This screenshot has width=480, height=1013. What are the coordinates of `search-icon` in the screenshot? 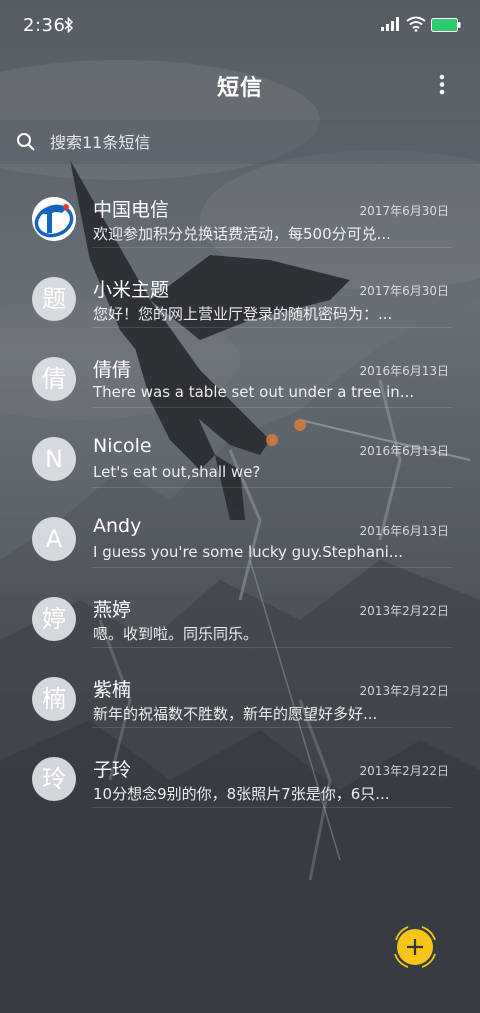 It's located at (26, 142).